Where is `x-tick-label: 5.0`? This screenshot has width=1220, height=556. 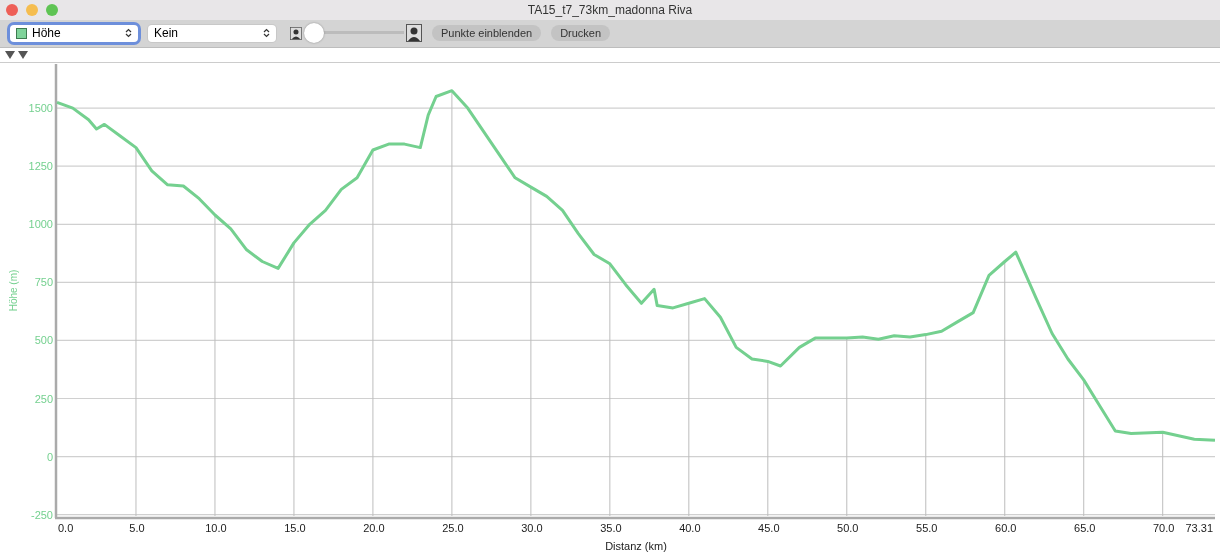
x-tick-label: 5.0 is located at coordinates (137, 527).